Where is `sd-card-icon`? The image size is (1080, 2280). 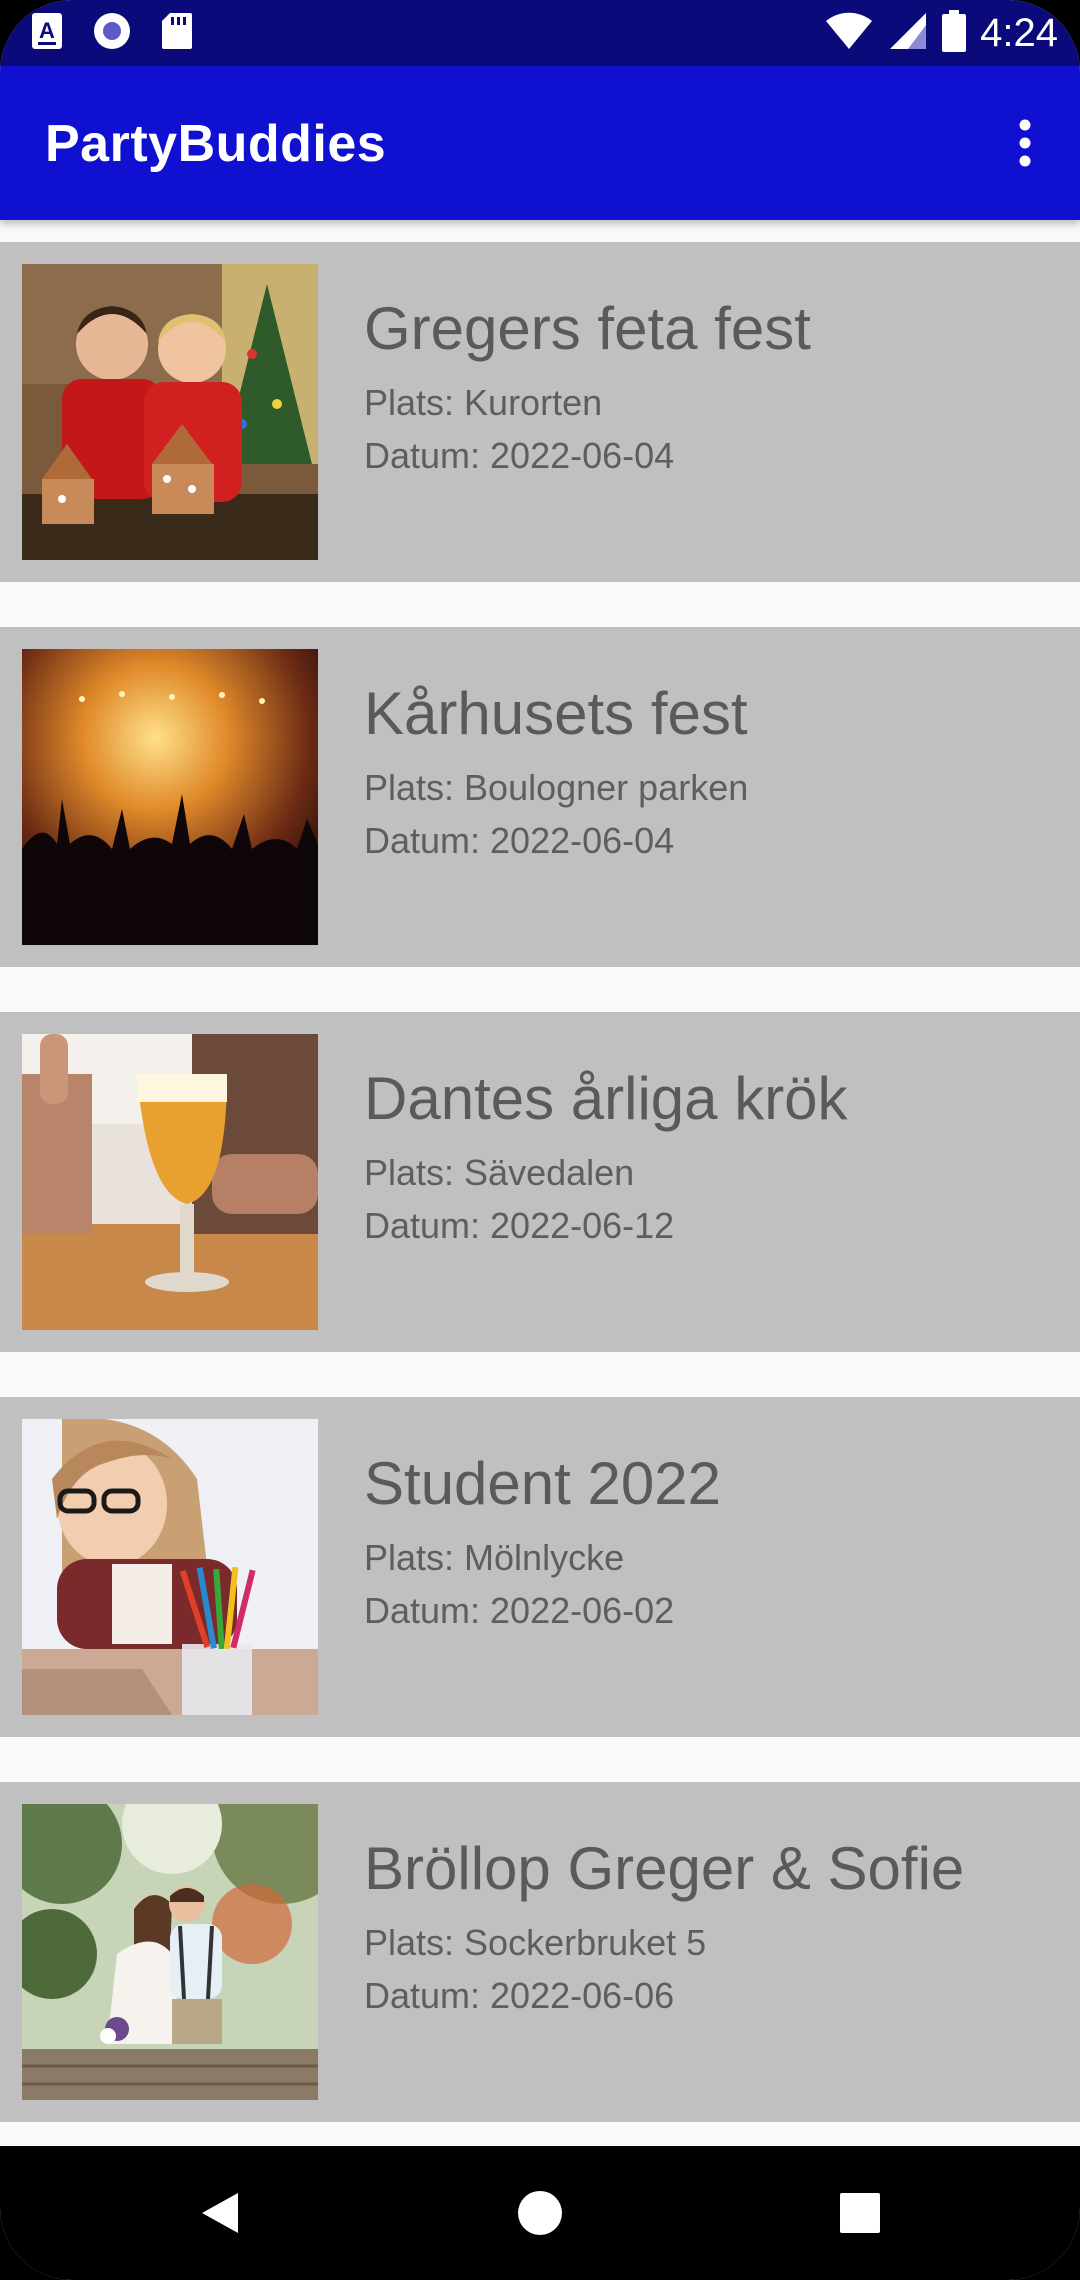 sd-card-icon is located at coordinates (177, 33).